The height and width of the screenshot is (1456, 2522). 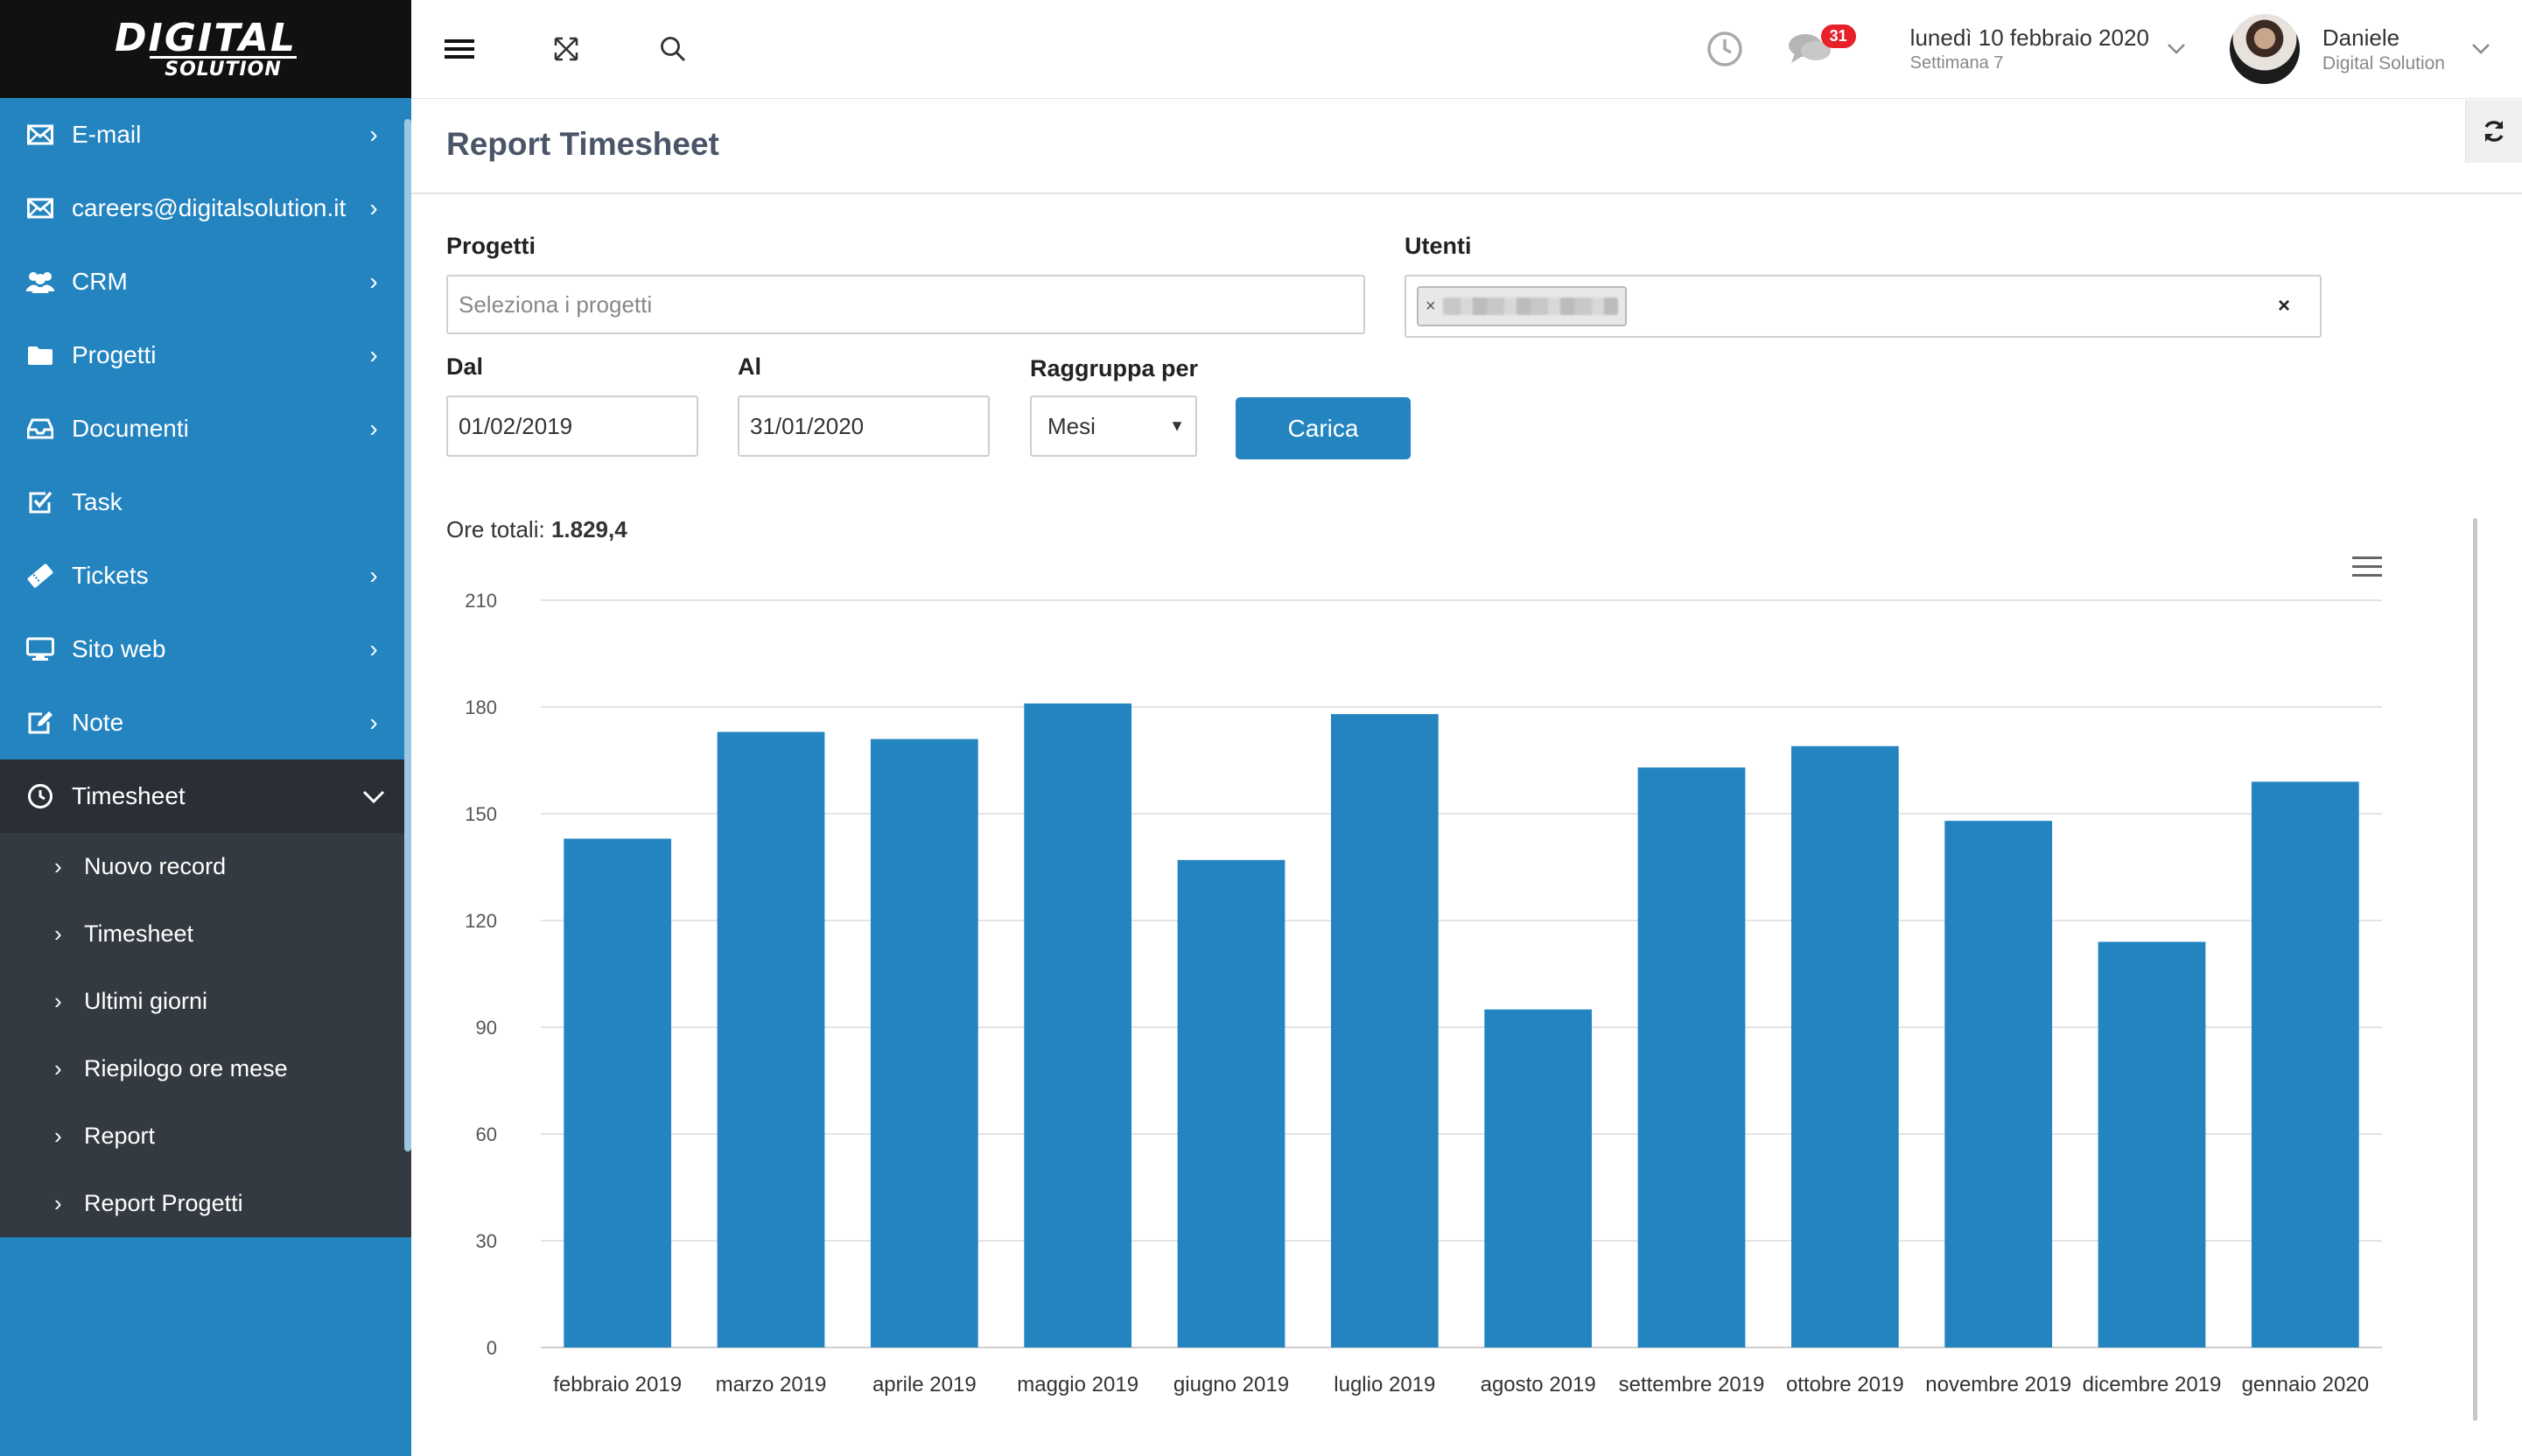 I want to click on sidebar-item-task: Task, so click(x=205, y=502).